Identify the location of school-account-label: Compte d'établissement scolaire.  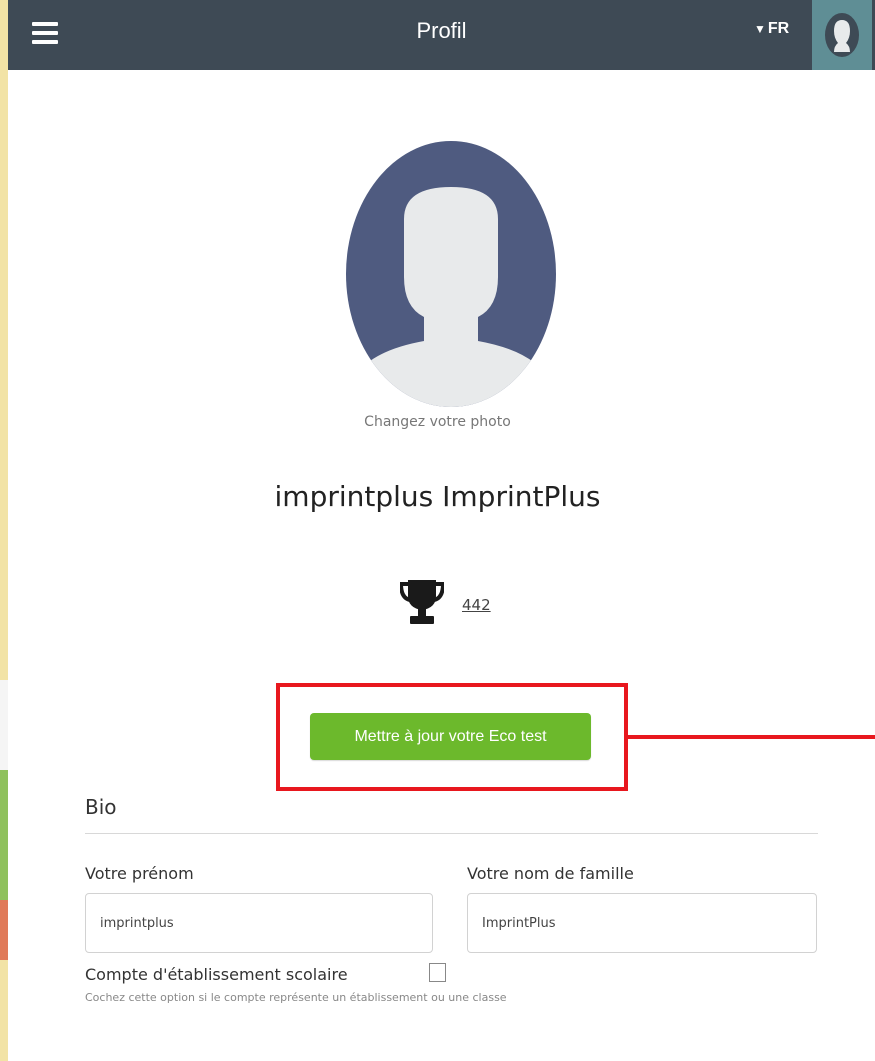
(216, 974).